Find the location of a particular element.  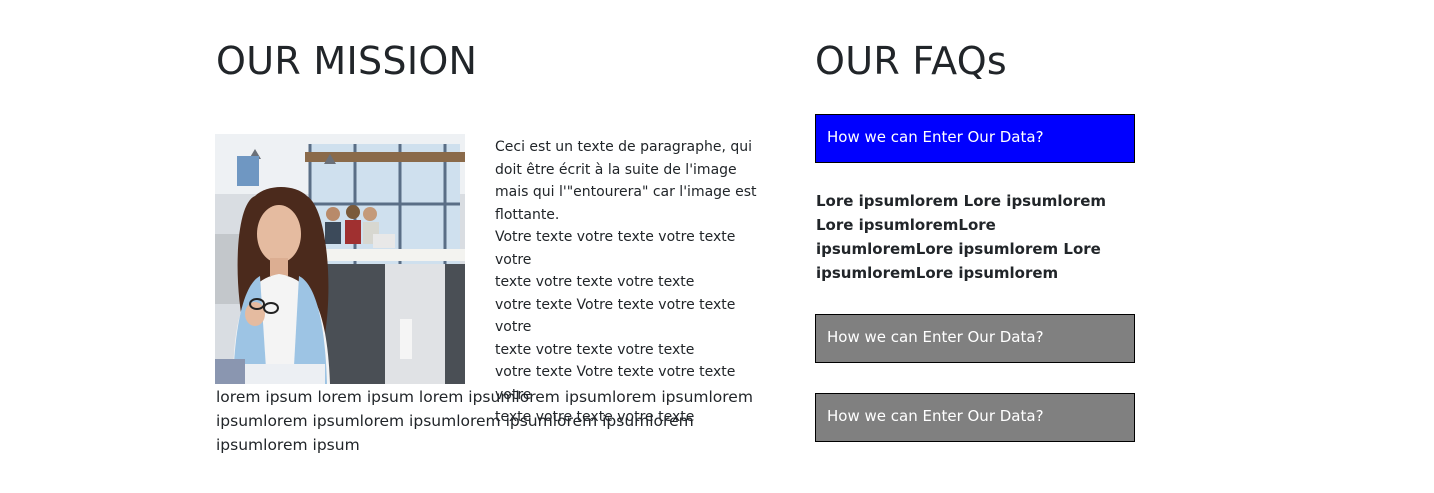

paragraph-line: mais qui l'"entourera" car l'image est is located at coordinates (626, 192).